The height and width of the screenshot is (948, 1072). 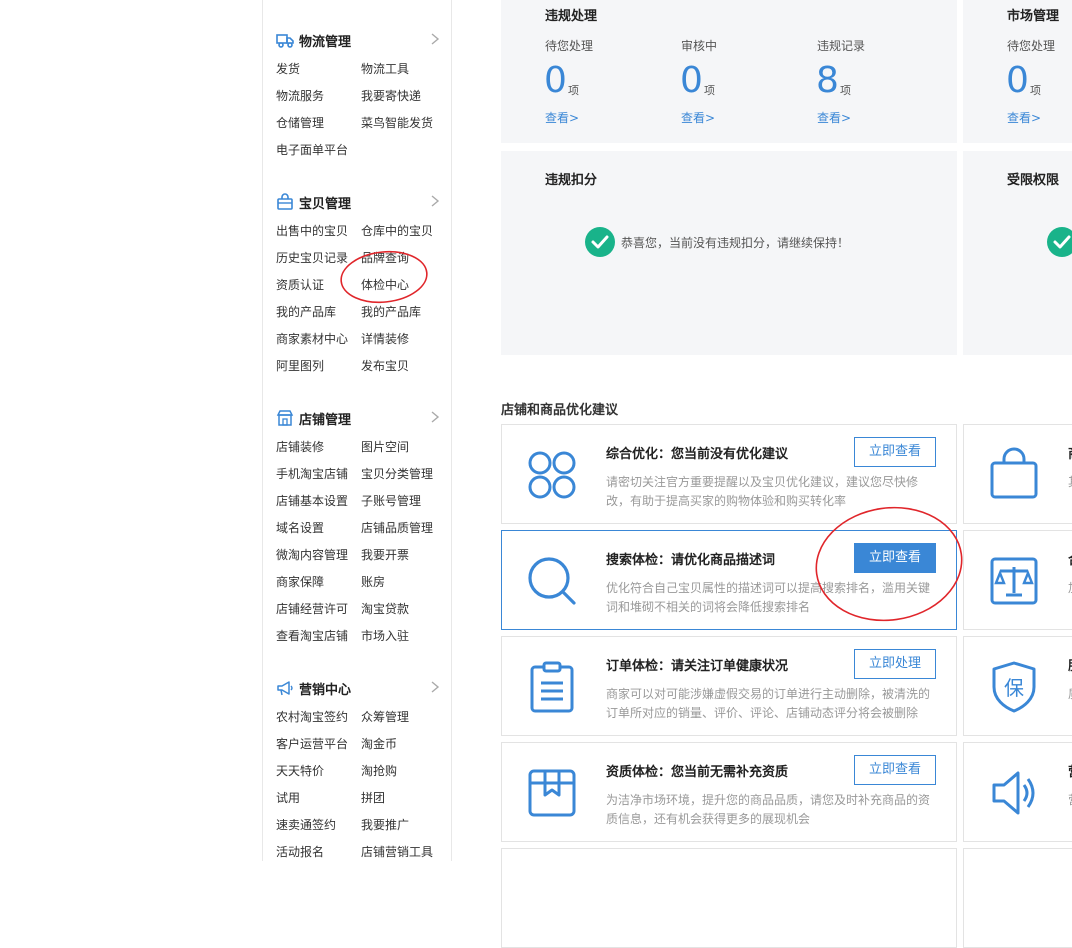 I want to click on suggestion-card-right-3: 保 服 质, so click(x=1017, y=686).